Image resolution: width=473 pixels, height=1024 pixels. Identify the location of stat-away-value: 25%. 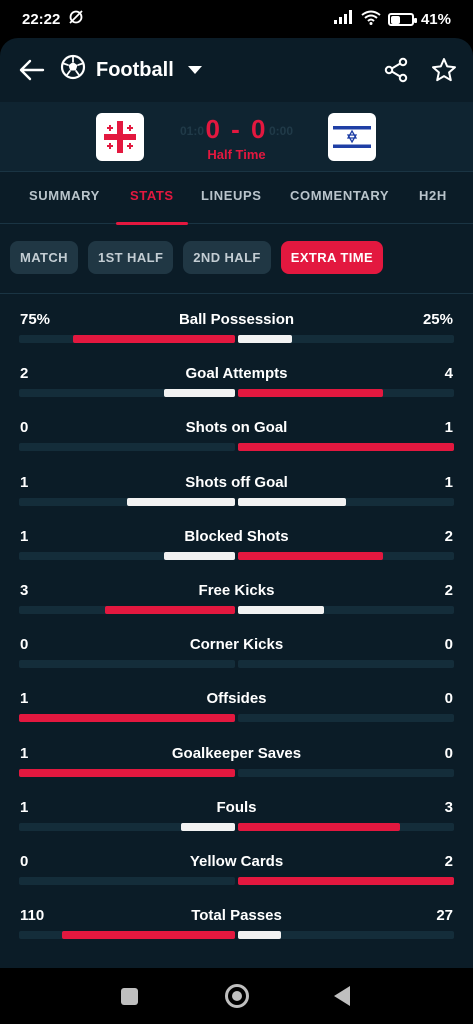
(437, 319).